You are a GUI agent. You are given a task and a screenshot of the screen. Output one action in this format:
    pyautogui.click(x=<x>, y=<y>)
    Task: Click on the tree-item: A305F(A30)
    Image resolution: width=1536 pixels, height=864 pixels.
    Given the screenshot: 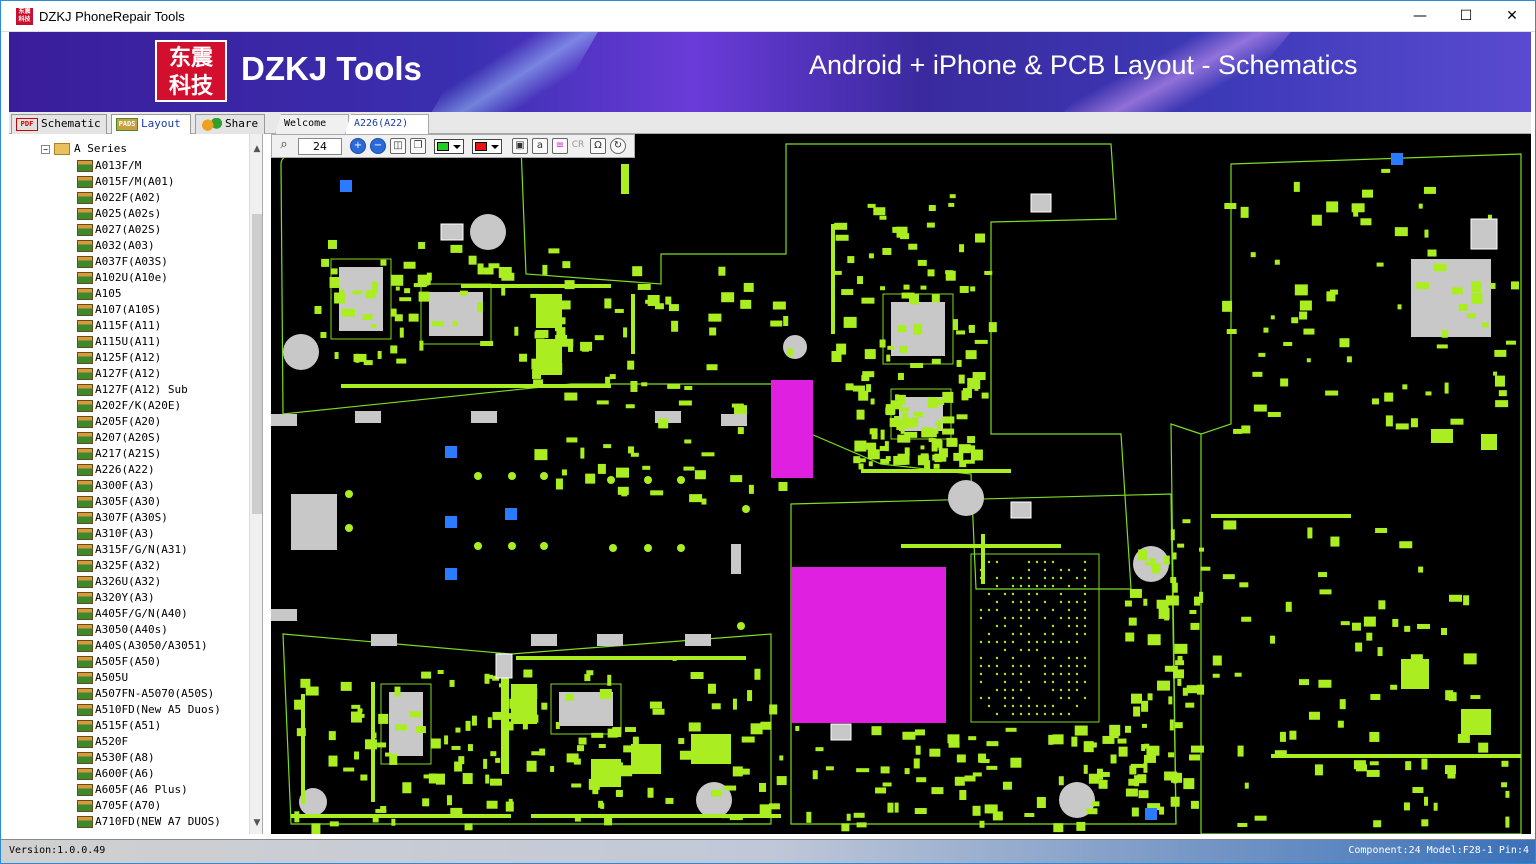 What is the action you would take?
    pyautogui.click(x=119, y=502)
    